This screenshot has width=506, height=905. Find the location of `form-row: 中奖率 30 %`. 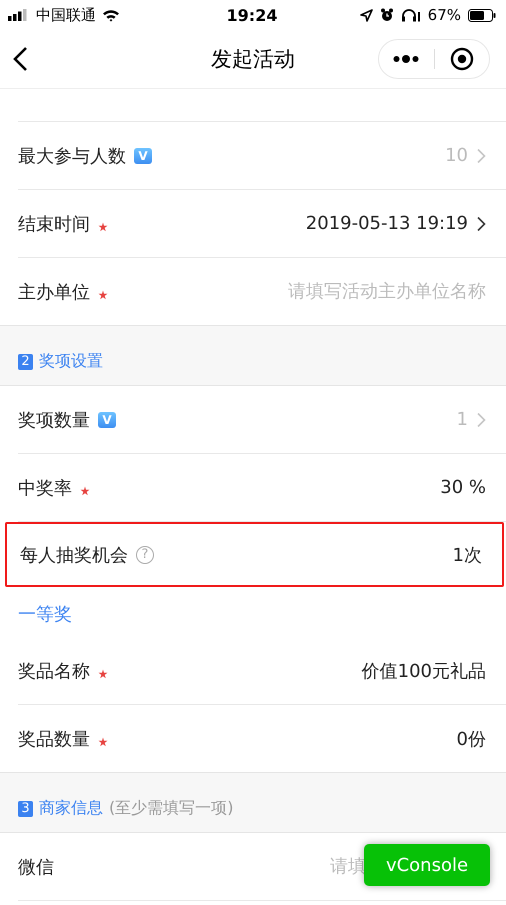

form-row: 中奖率 30 % is located at coordinates (262, 488).